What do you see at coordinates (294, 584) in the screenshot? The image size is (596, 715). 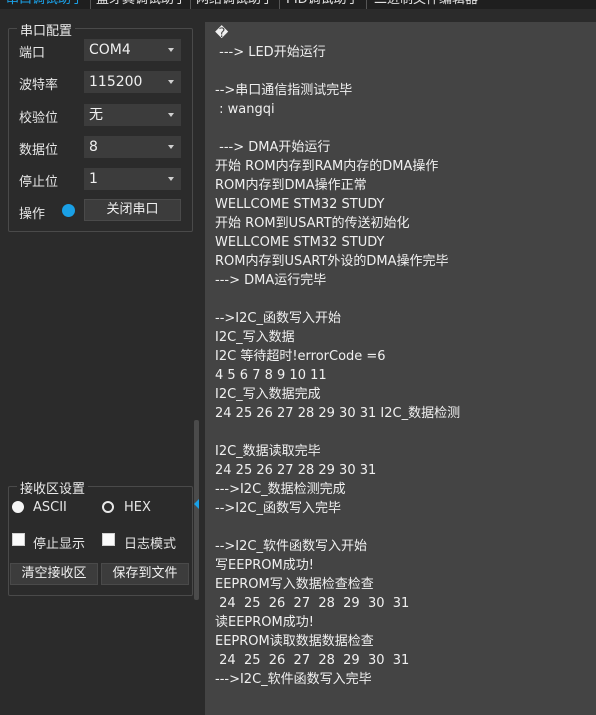 I see `receive-line: EEPROM写入数据检查检查` at bounding box center [294, 584].